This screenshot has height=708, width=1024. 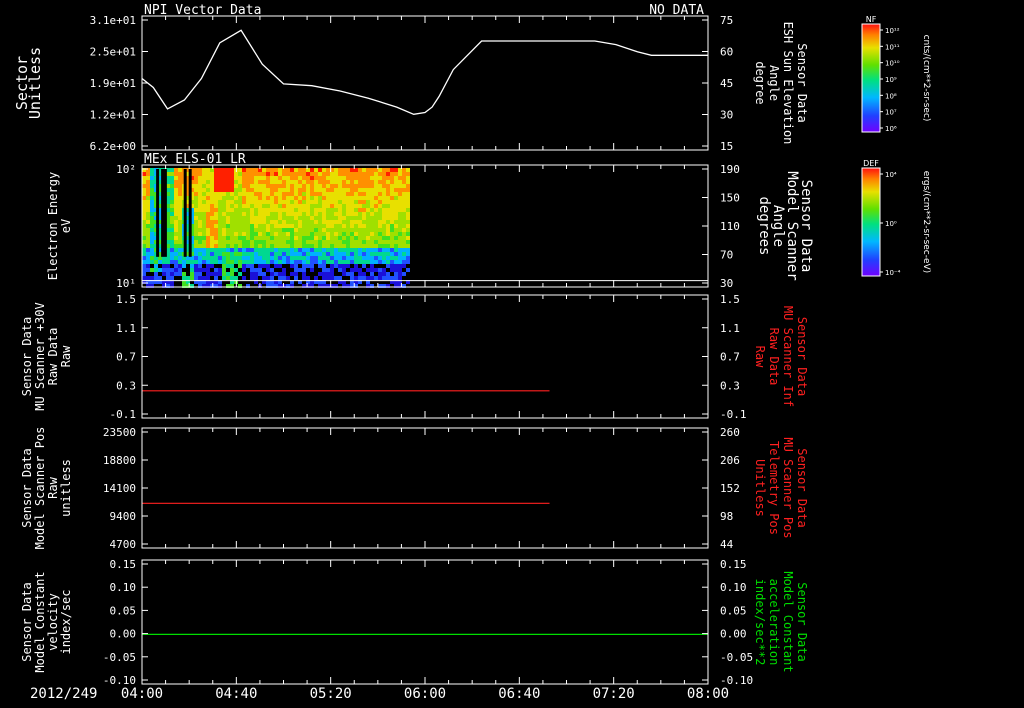 I want to click on y-axis-label-right: index/sec**2, so click(x=760, y=622).